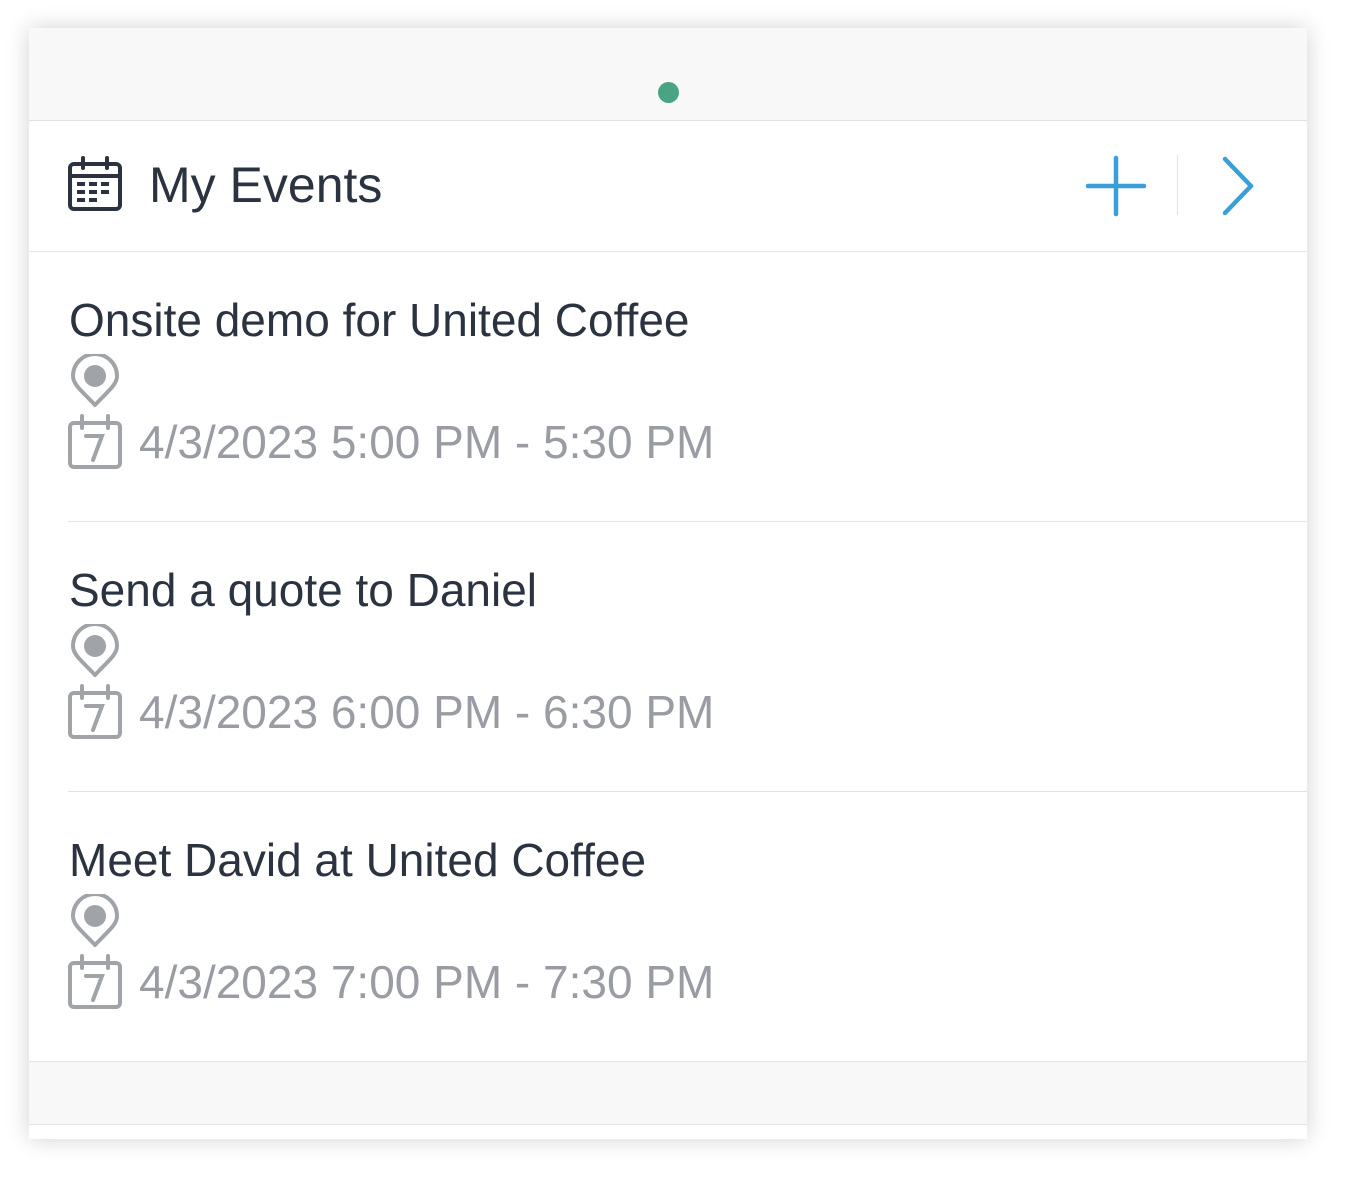  What do you see at coordinates (668, 186) in the screenshot?
I see `events-header: My Events` at bounding box center [668, 186].